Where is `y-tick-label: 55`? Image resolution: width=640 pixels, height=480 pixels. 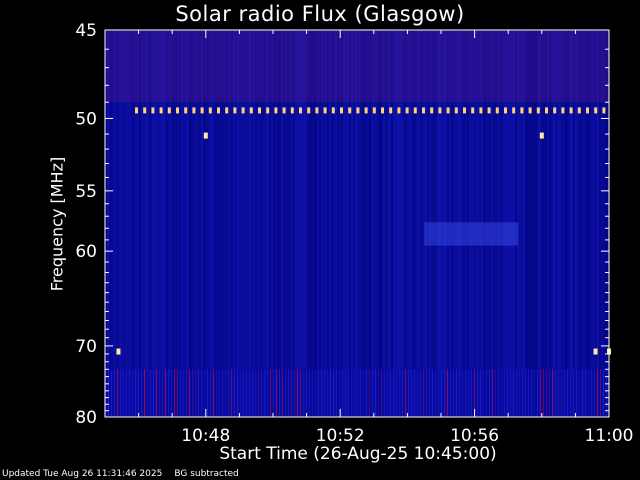 y-tick-label: 55 is located at coordinates (86, 192).